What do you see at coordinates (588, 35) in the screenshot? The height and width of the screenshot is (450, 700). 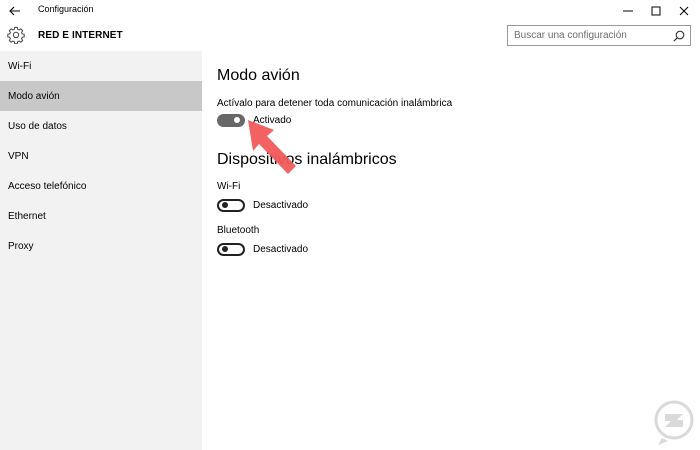 I see `search-input` at bounding box center [588, 35].